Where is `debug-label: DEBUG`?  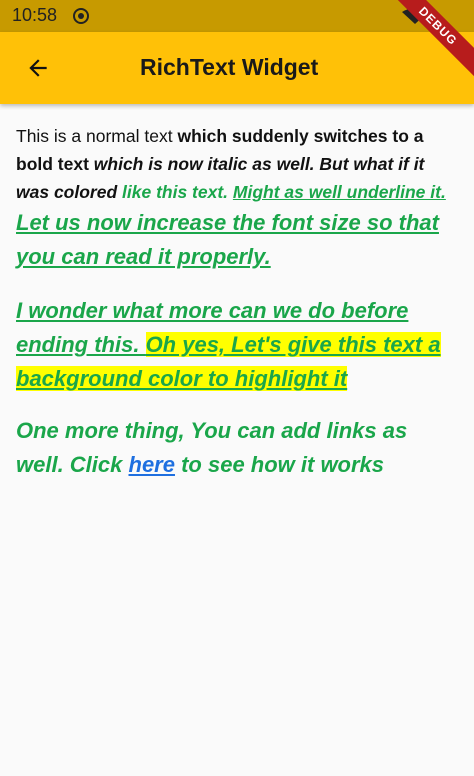
debug-label: DEBUG is located at coordinates (434, 40).